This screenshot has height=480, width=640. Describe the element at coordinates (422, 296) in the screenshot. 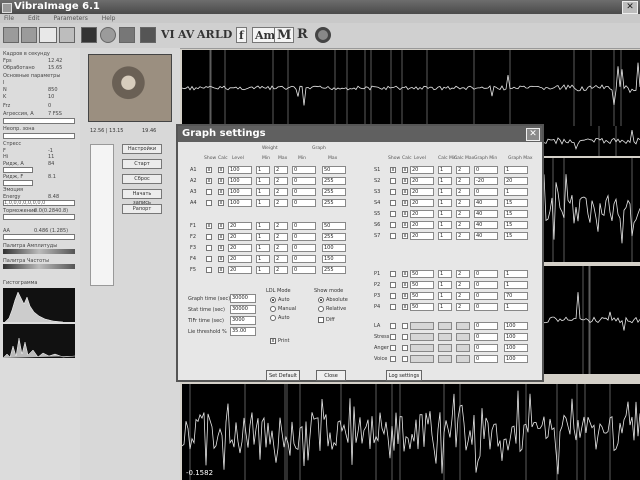

I see `p3-level-input: 50` at that location.